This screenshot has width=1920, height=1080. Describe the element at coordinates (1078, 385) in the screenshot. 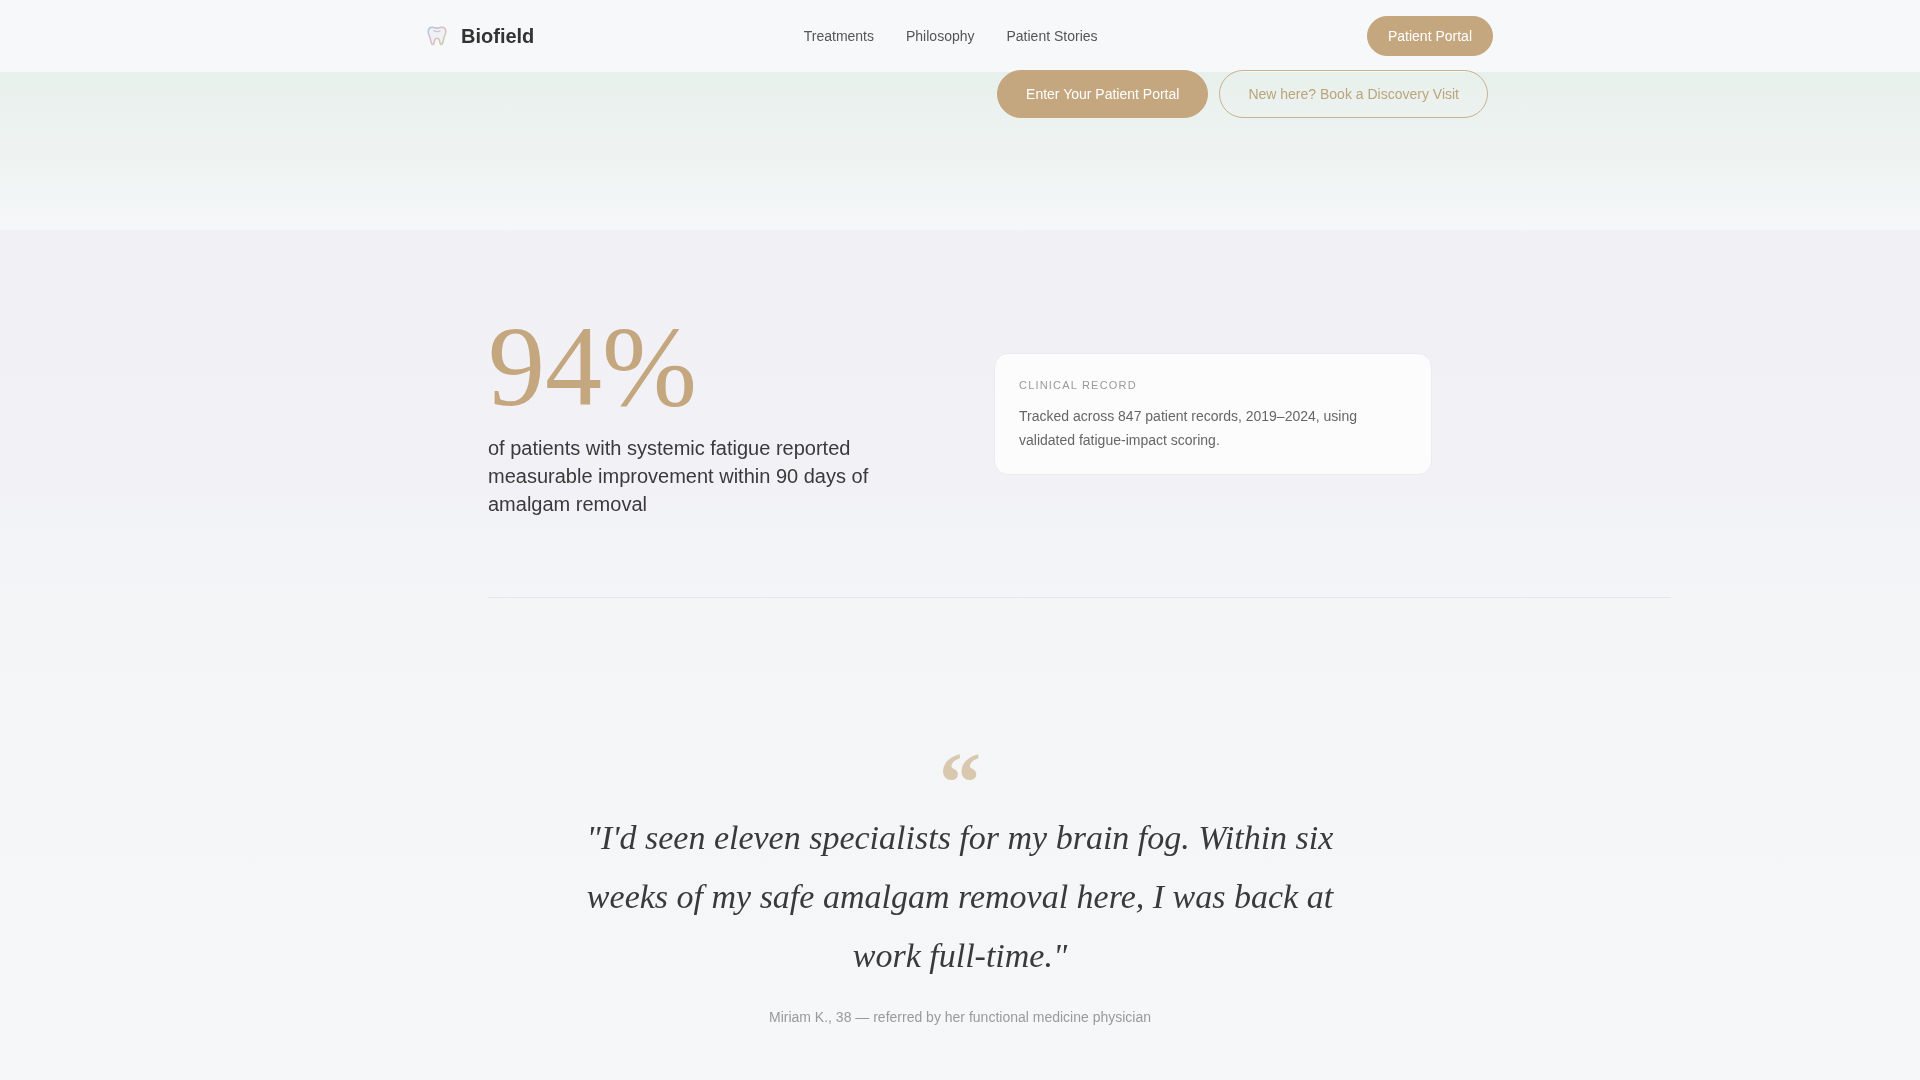

I see `card-label: CLINICAL RECORD` at that location.